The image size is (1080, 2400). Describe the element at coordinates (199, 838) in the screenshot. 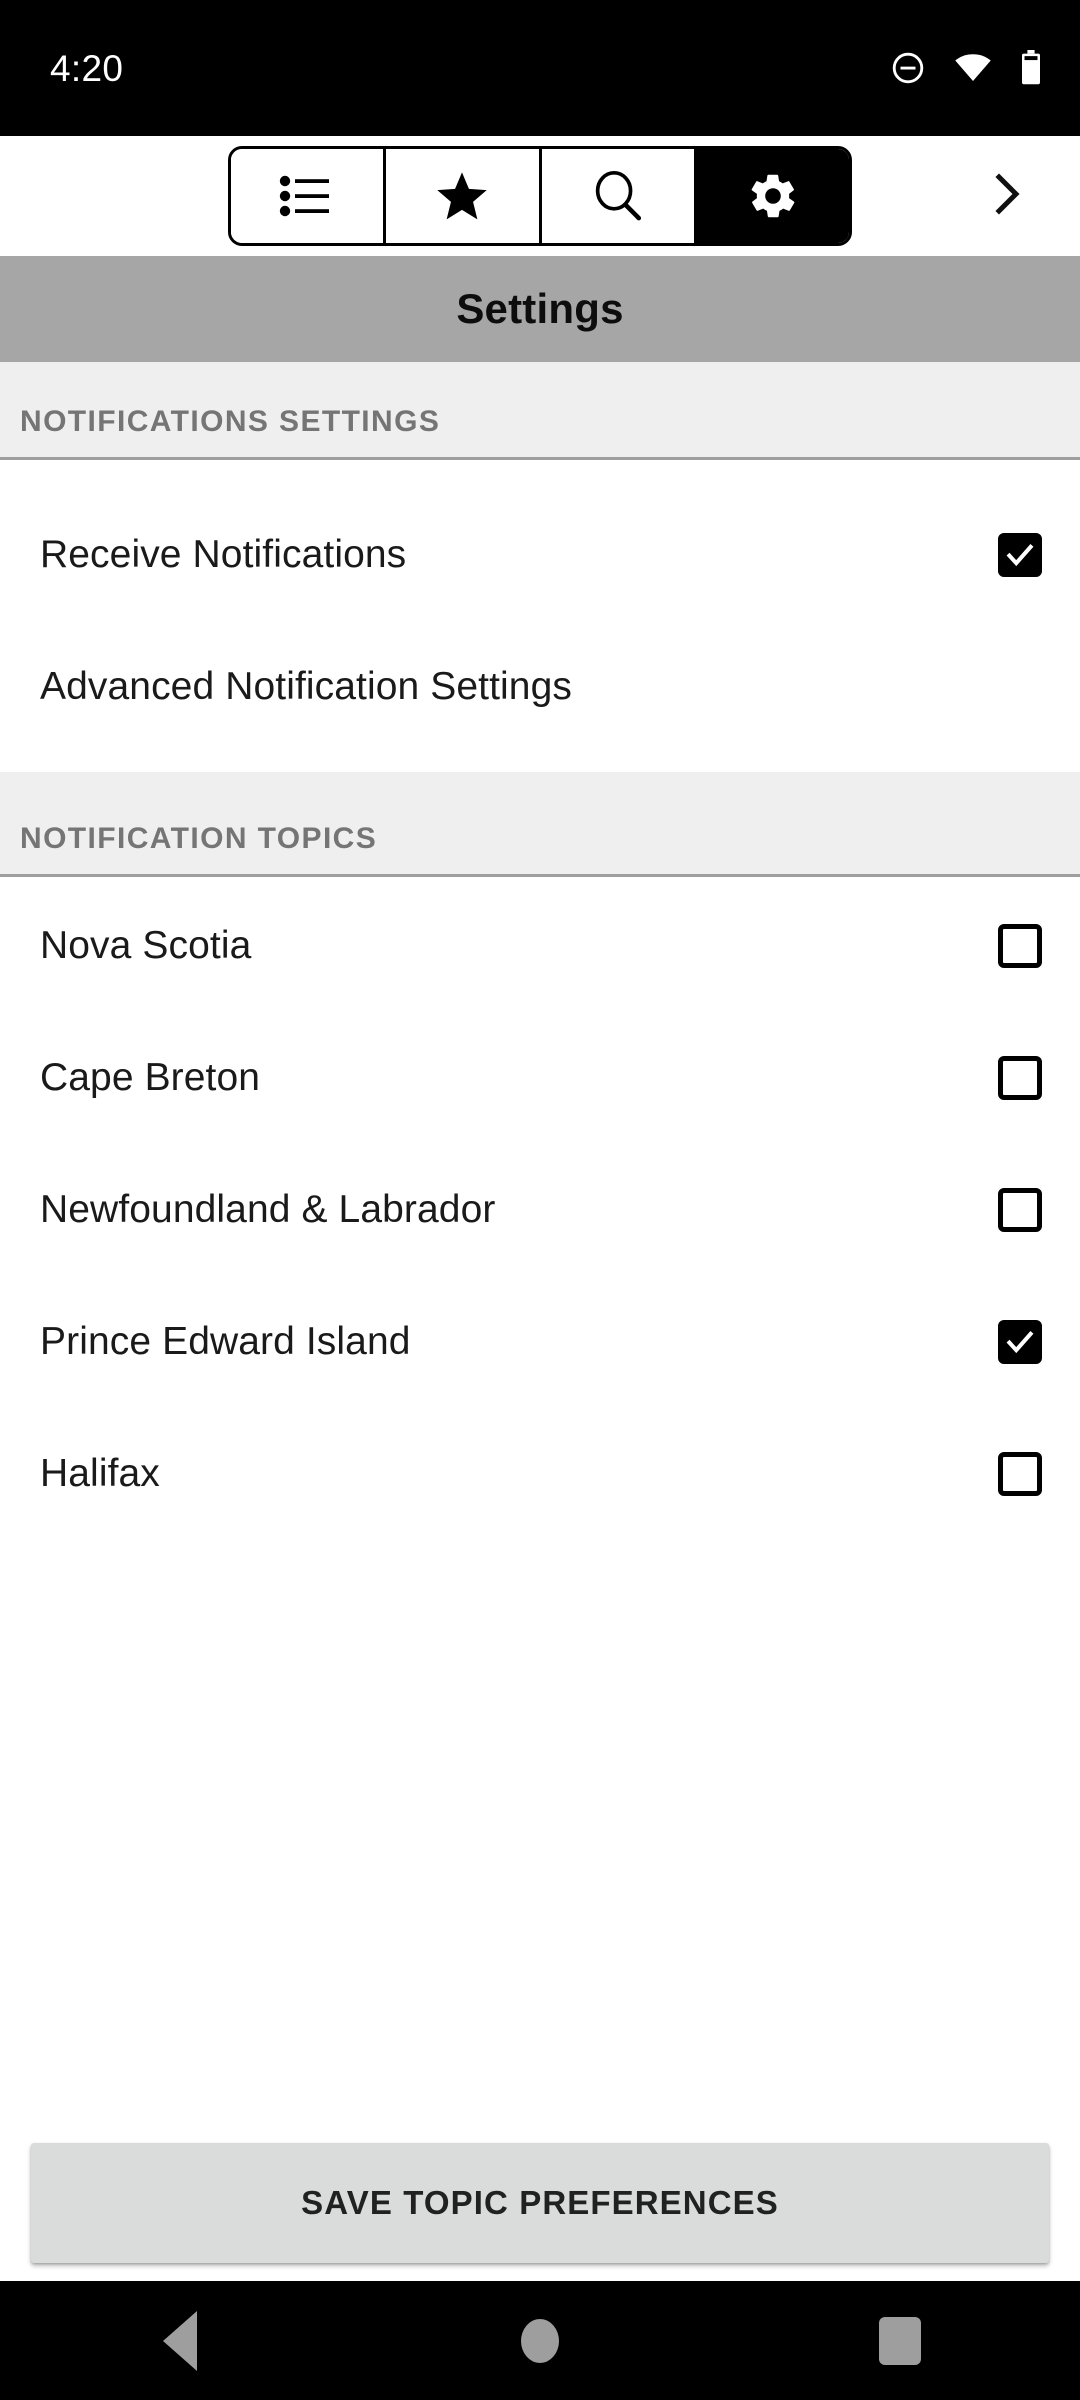

I see `section-header-label: NOTIFICATION TOPICS` at that location.